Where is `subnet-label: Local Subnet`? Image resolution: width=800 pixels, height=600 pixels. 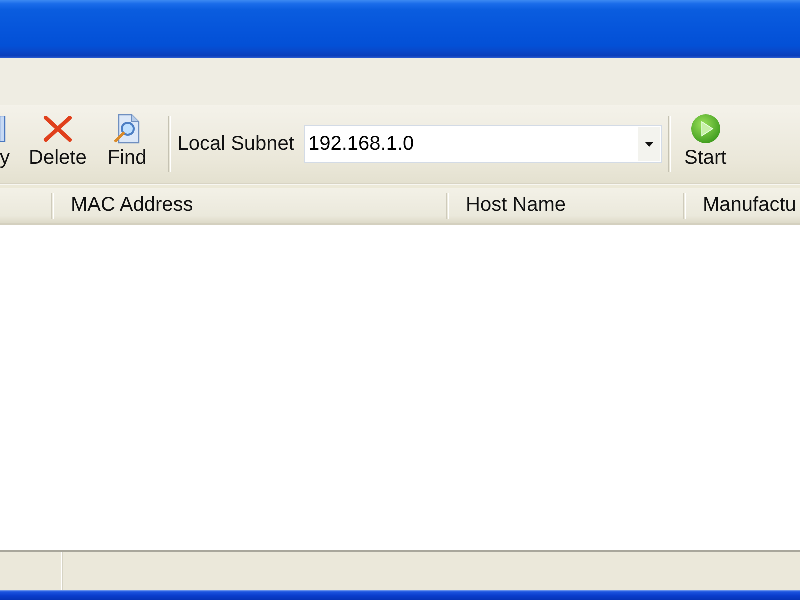
subnet-label: Local Subnet is located at coordinates (236, 144).